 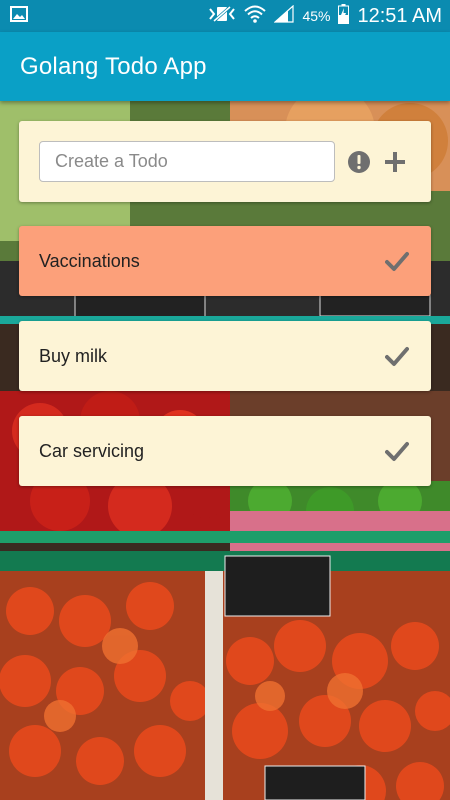 I want to click on wifi-icon, so click(x=255, y=16).